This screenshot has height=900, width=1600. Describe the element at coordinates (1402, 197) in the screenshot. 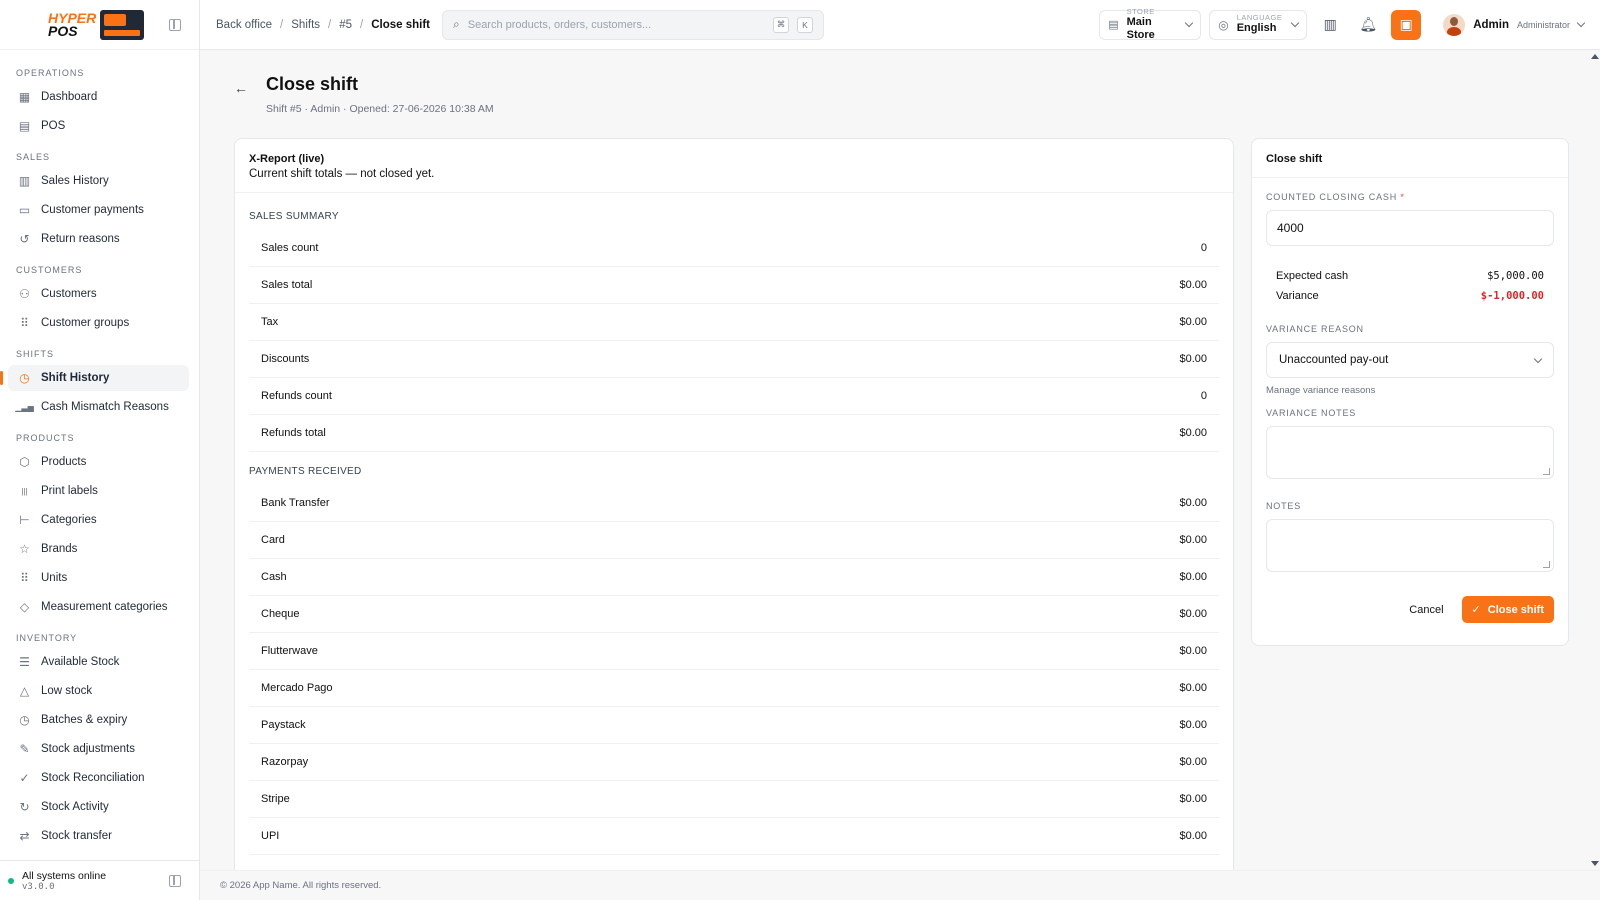

I see `required-marker: *` at that location.